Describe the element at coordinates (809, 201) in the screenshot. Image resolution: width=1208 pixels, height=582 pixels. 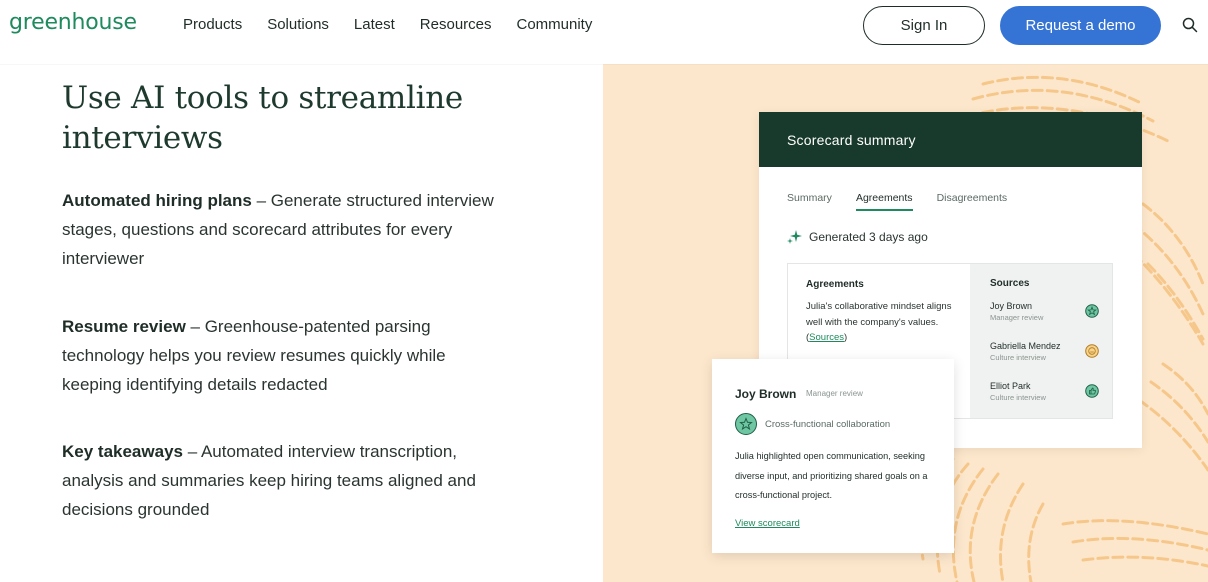
I see `tab-summary: Summary` at that location.